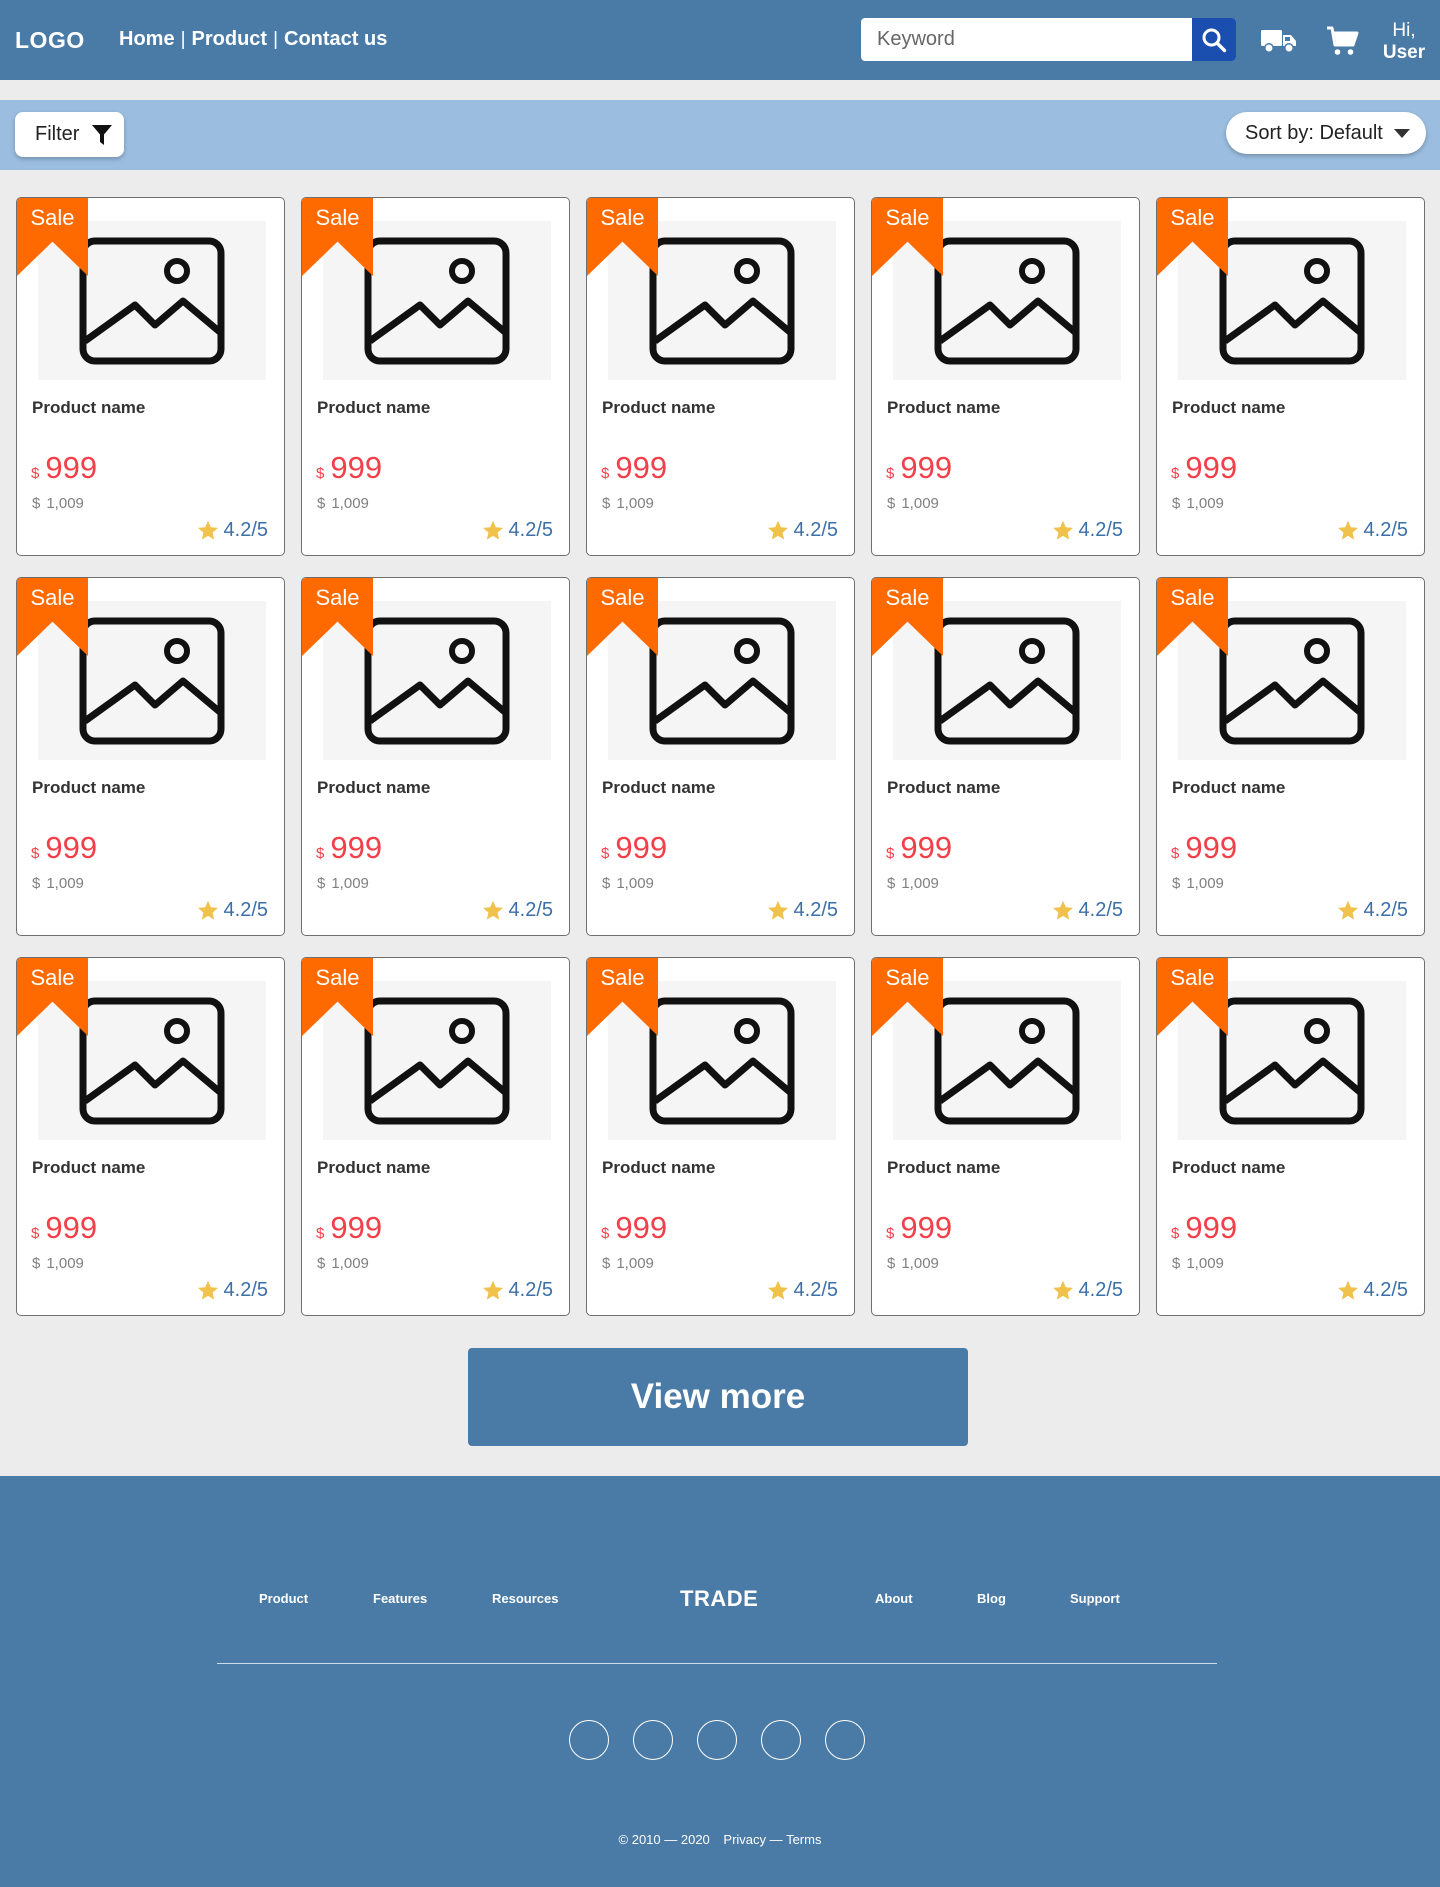 This screenshot has width=1440, height=1887. Describe the element at coordinates (1342, 41) in the screenshot. I see `cart-icon` at that location.